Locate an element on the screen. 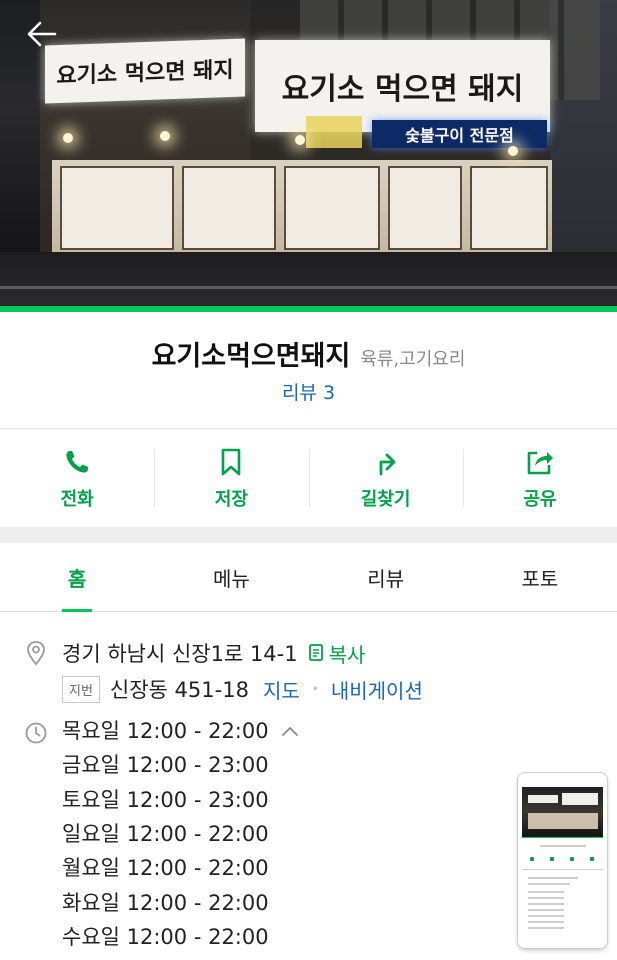 The height and width of the screenshot is (960, 617). place-category: 육류,고기요리 is located at coordinates (413, 359).